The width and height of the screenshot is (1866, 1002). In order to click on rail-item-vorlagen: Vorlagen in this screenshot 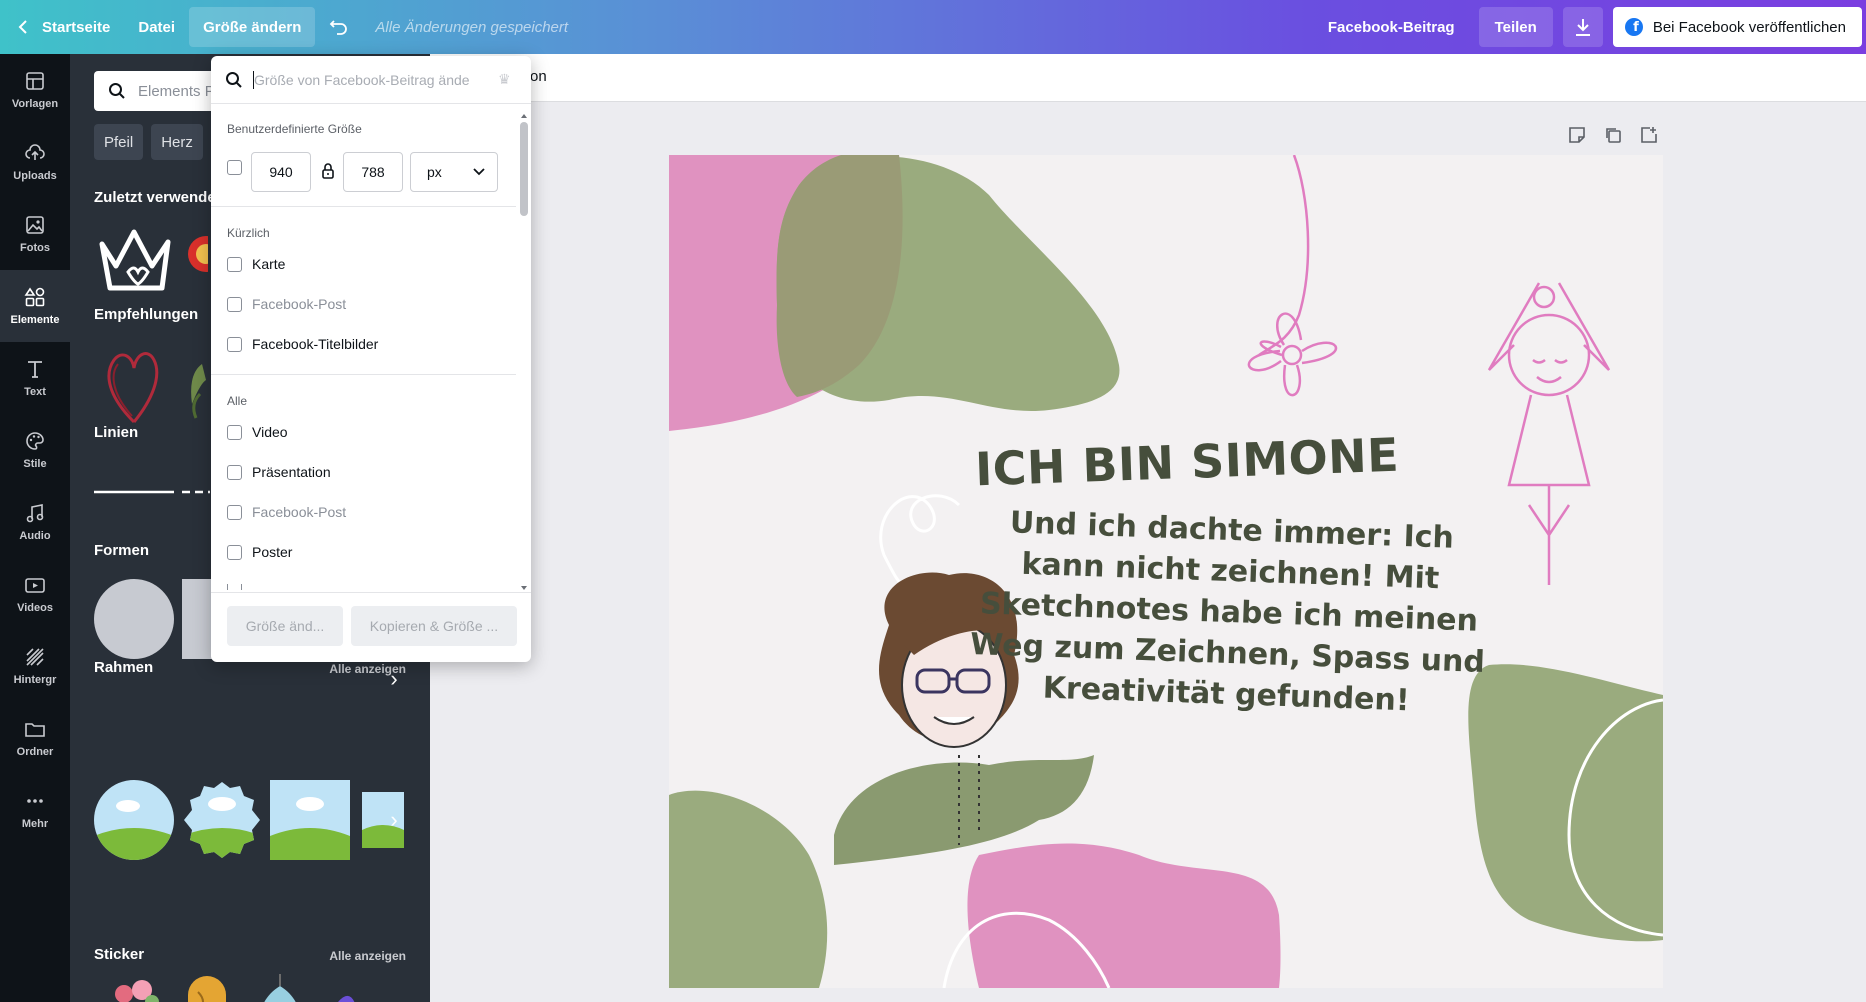, I will do `click(35, 90)`.